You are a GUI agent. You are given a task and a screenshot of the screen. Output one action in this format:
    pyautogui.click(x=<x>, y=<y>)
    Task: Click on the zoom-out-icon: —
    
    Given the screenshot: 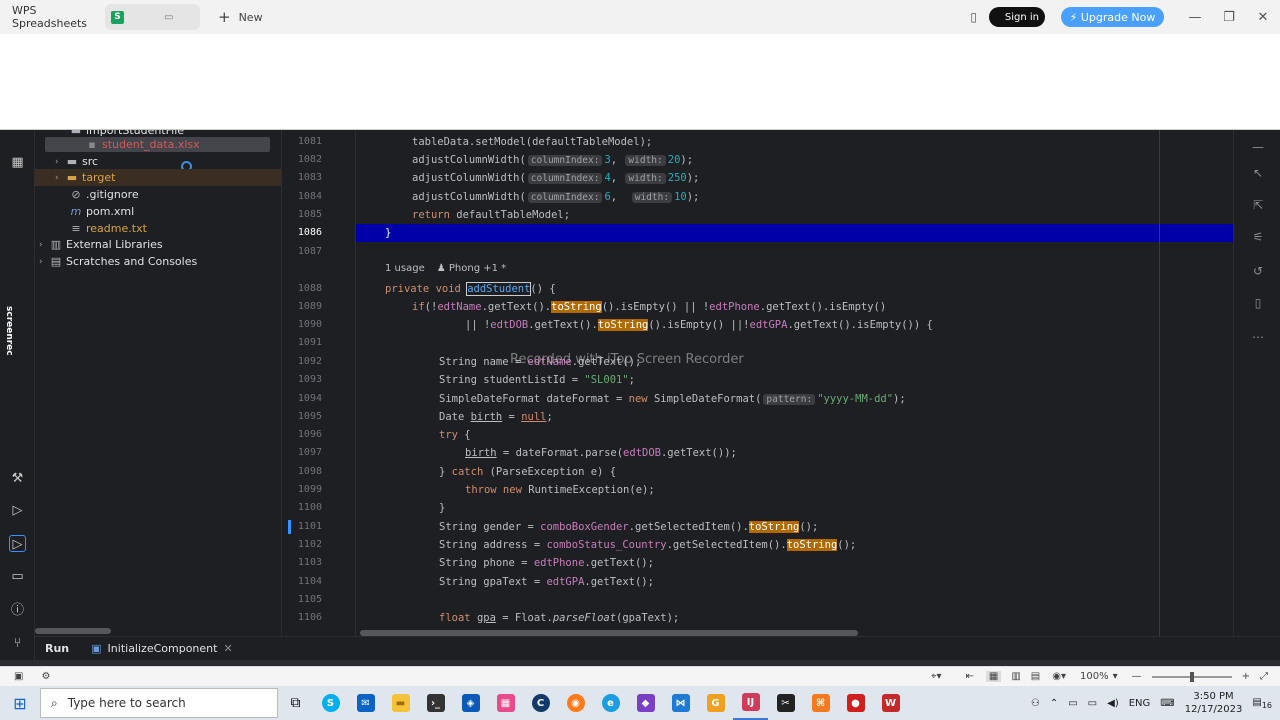 What is the action you would take?
    pyautogui.click(x=1137, y=676)
    